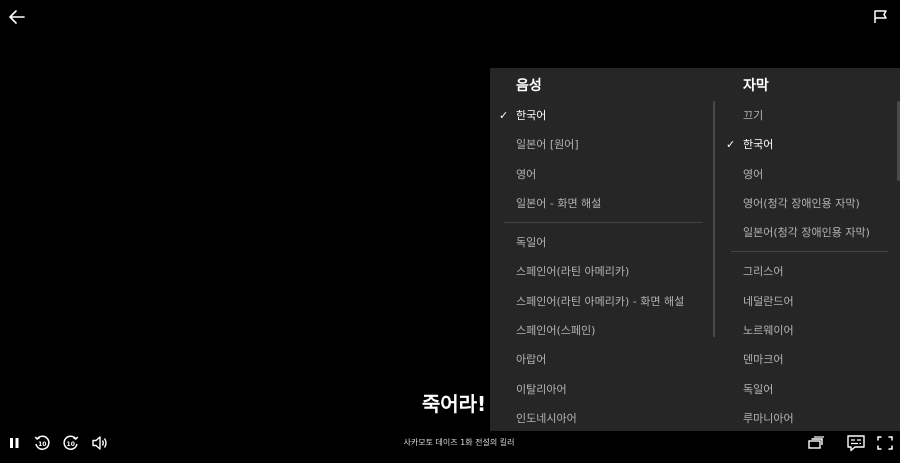 The height and width of the screenshot is (463, 900). I want to click on subtitle-option: 네덜란드어, so click(808, 301).